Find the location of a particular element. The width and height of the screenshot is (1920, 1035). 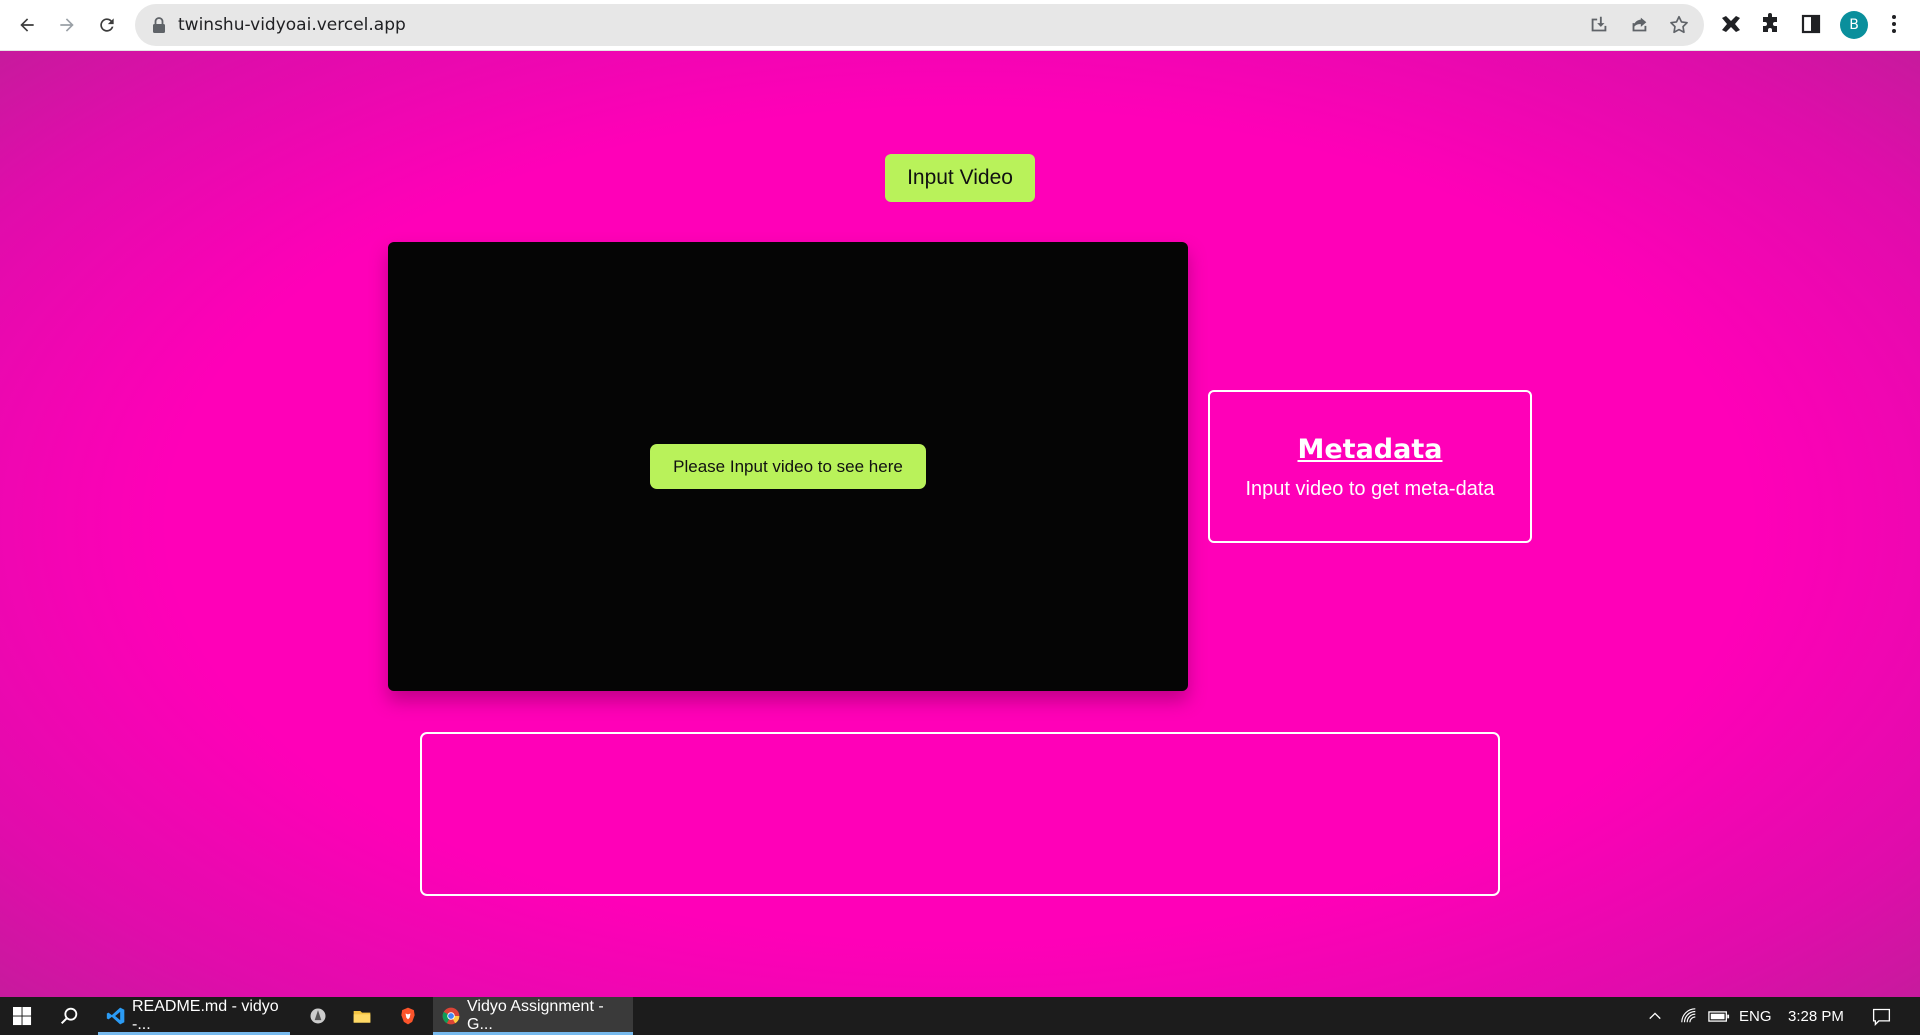

input-video-button: Input Video is located at coordinates (960, 178).